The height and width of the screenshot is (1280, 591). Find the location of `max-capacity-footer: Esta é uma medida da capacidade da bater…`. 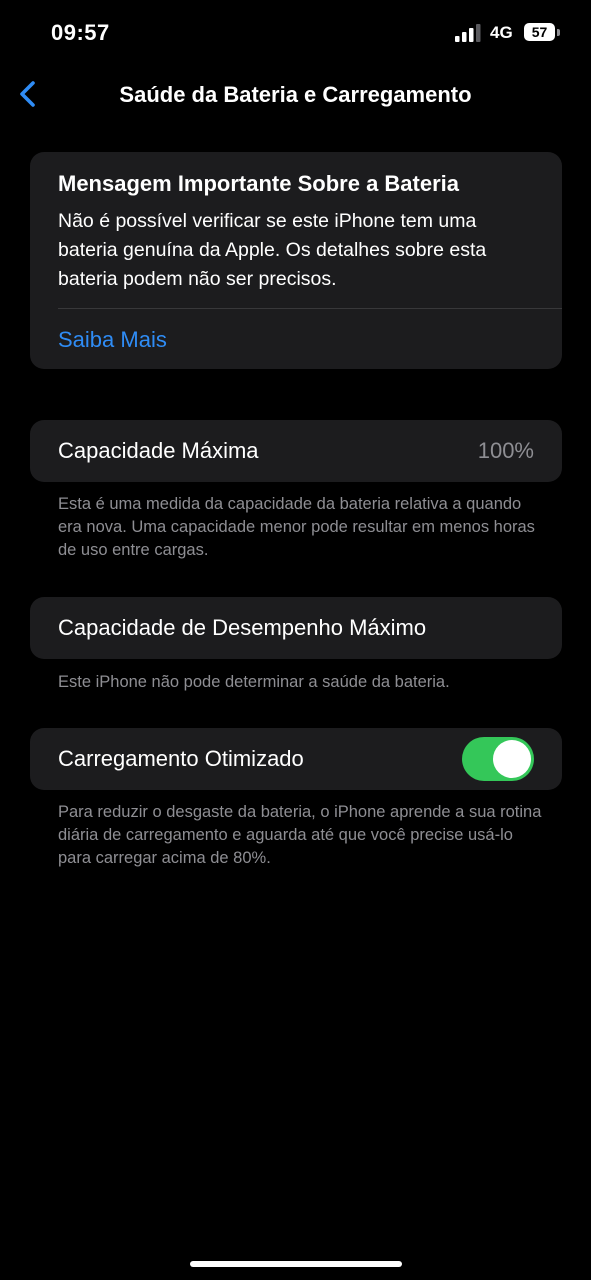

max-capacity-footer: Esta é uma medida da capacidade da bater… is located at coordinates (296, 527).